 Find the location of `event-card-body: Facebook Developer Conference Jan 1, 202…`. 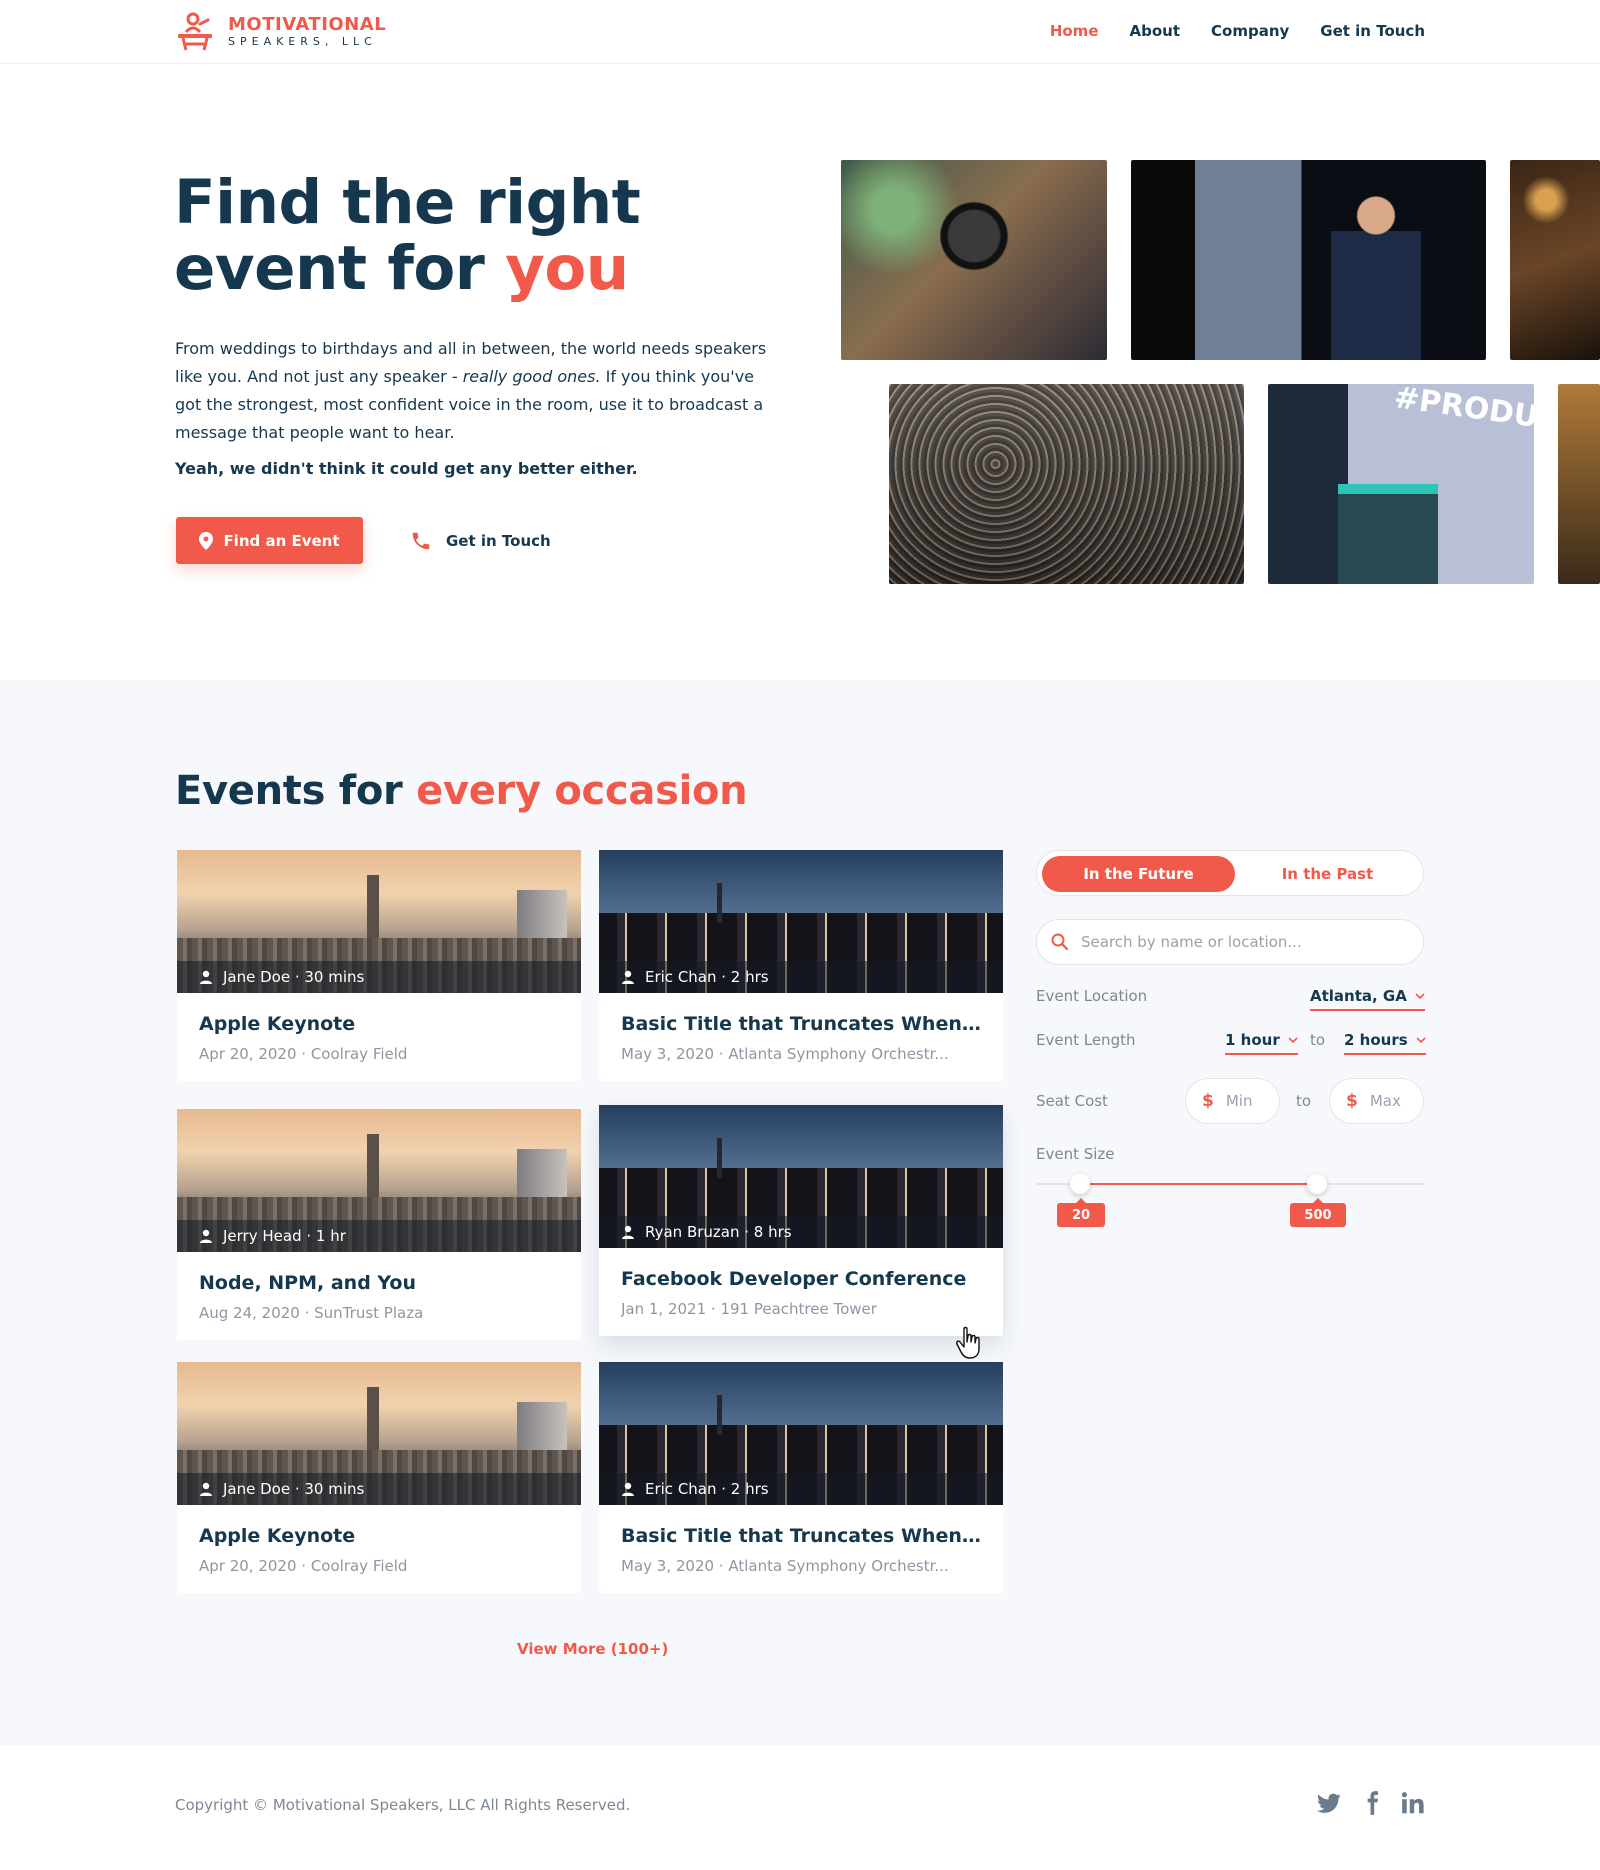

event-card-body: Facebook Developer Conference Jan 1, 202… is located at coordinates (801, 1292).